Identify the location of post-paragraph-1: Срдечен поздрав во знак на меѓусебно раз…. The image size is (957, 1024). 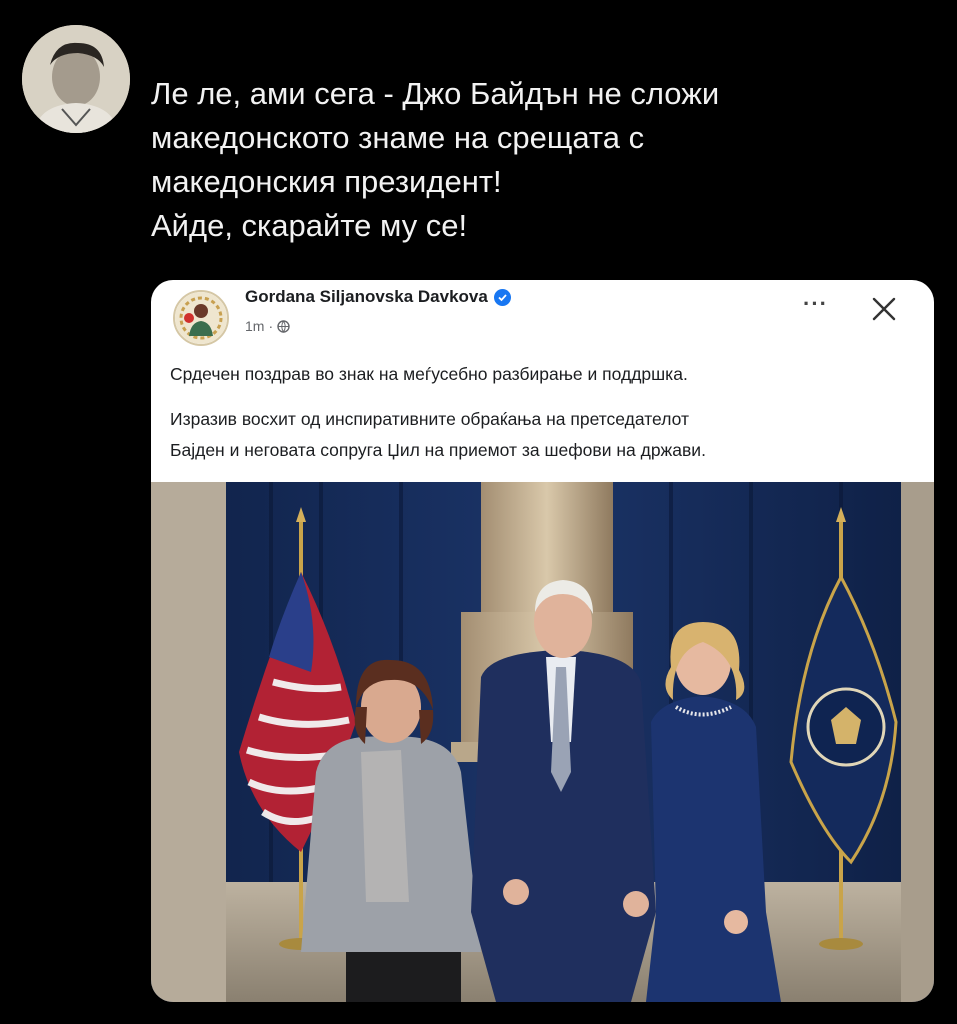
(429, 374).